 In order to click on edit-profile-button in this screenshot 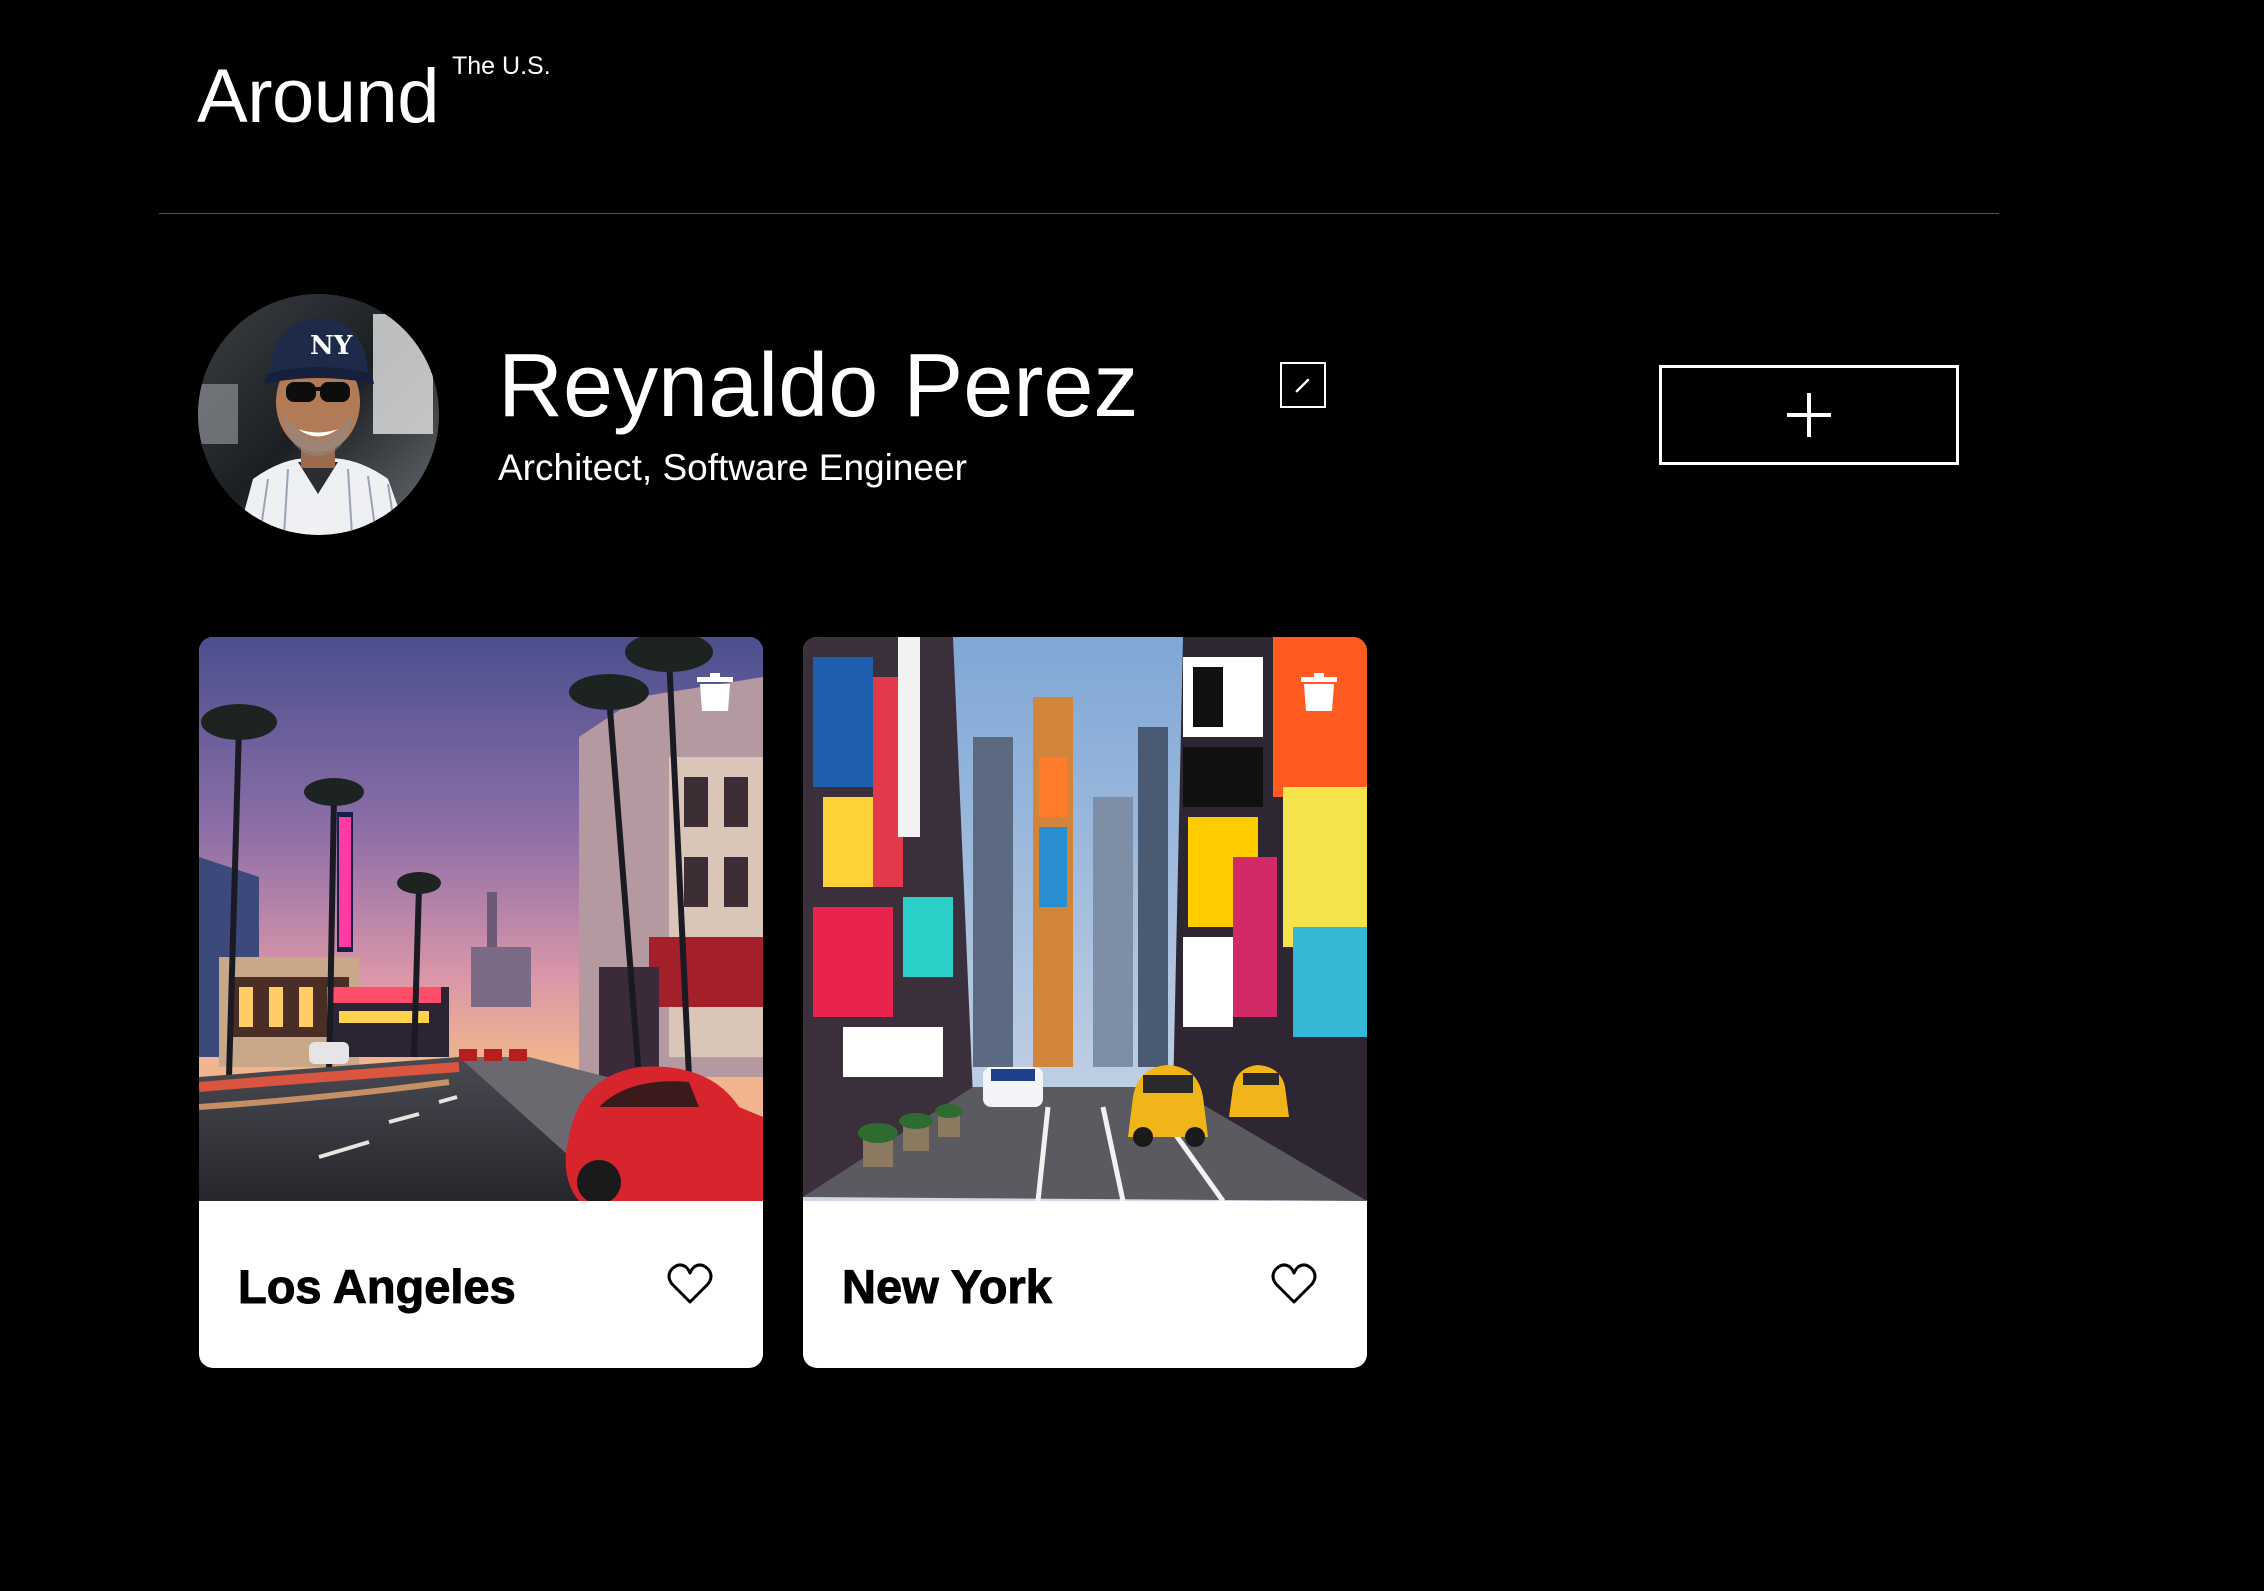, I will do `click(1303, 385)`.